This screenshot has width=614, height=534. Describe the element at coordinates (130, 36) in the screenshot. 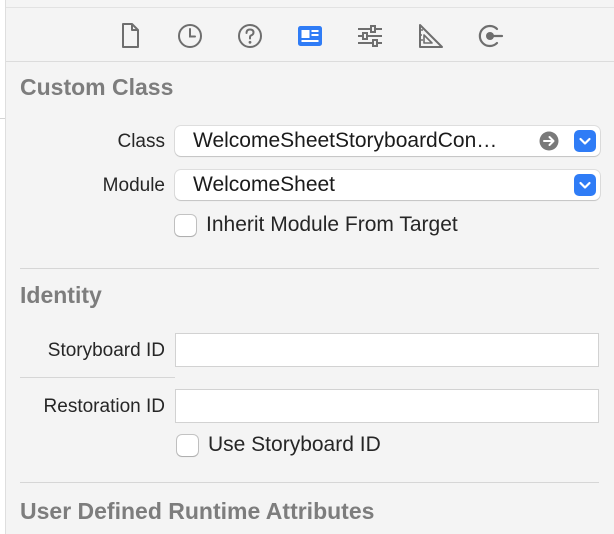

I see `file-inspector-icon` at that location.